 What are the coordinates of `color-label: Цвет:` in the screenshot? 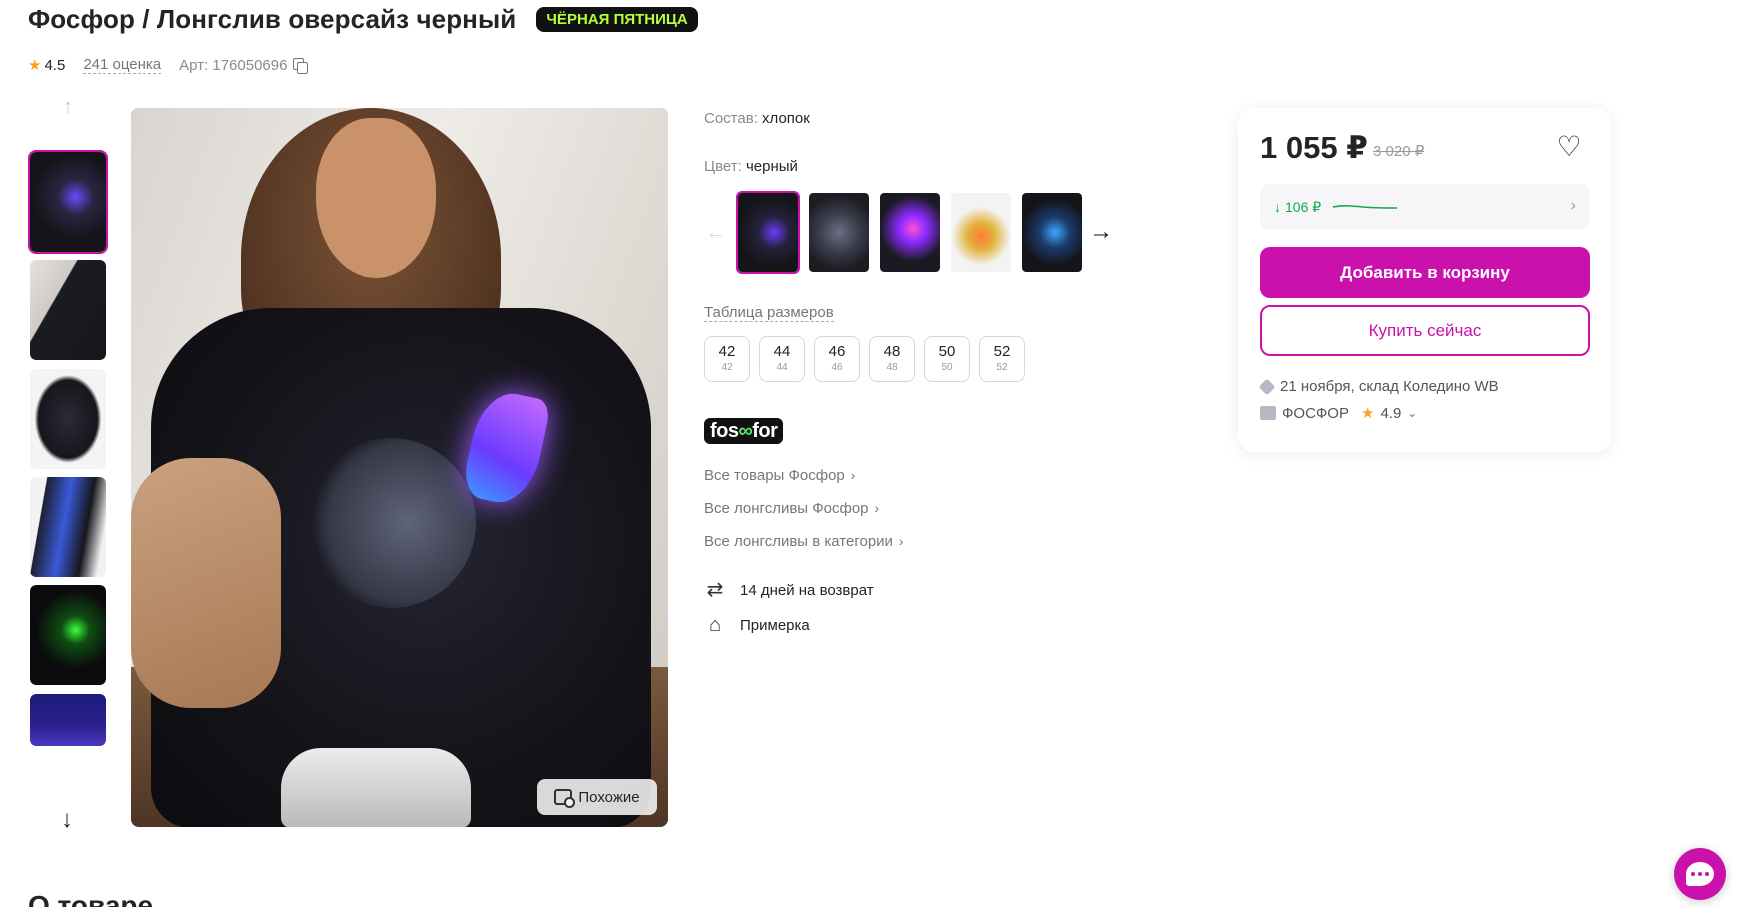 It's located at (723, 166).